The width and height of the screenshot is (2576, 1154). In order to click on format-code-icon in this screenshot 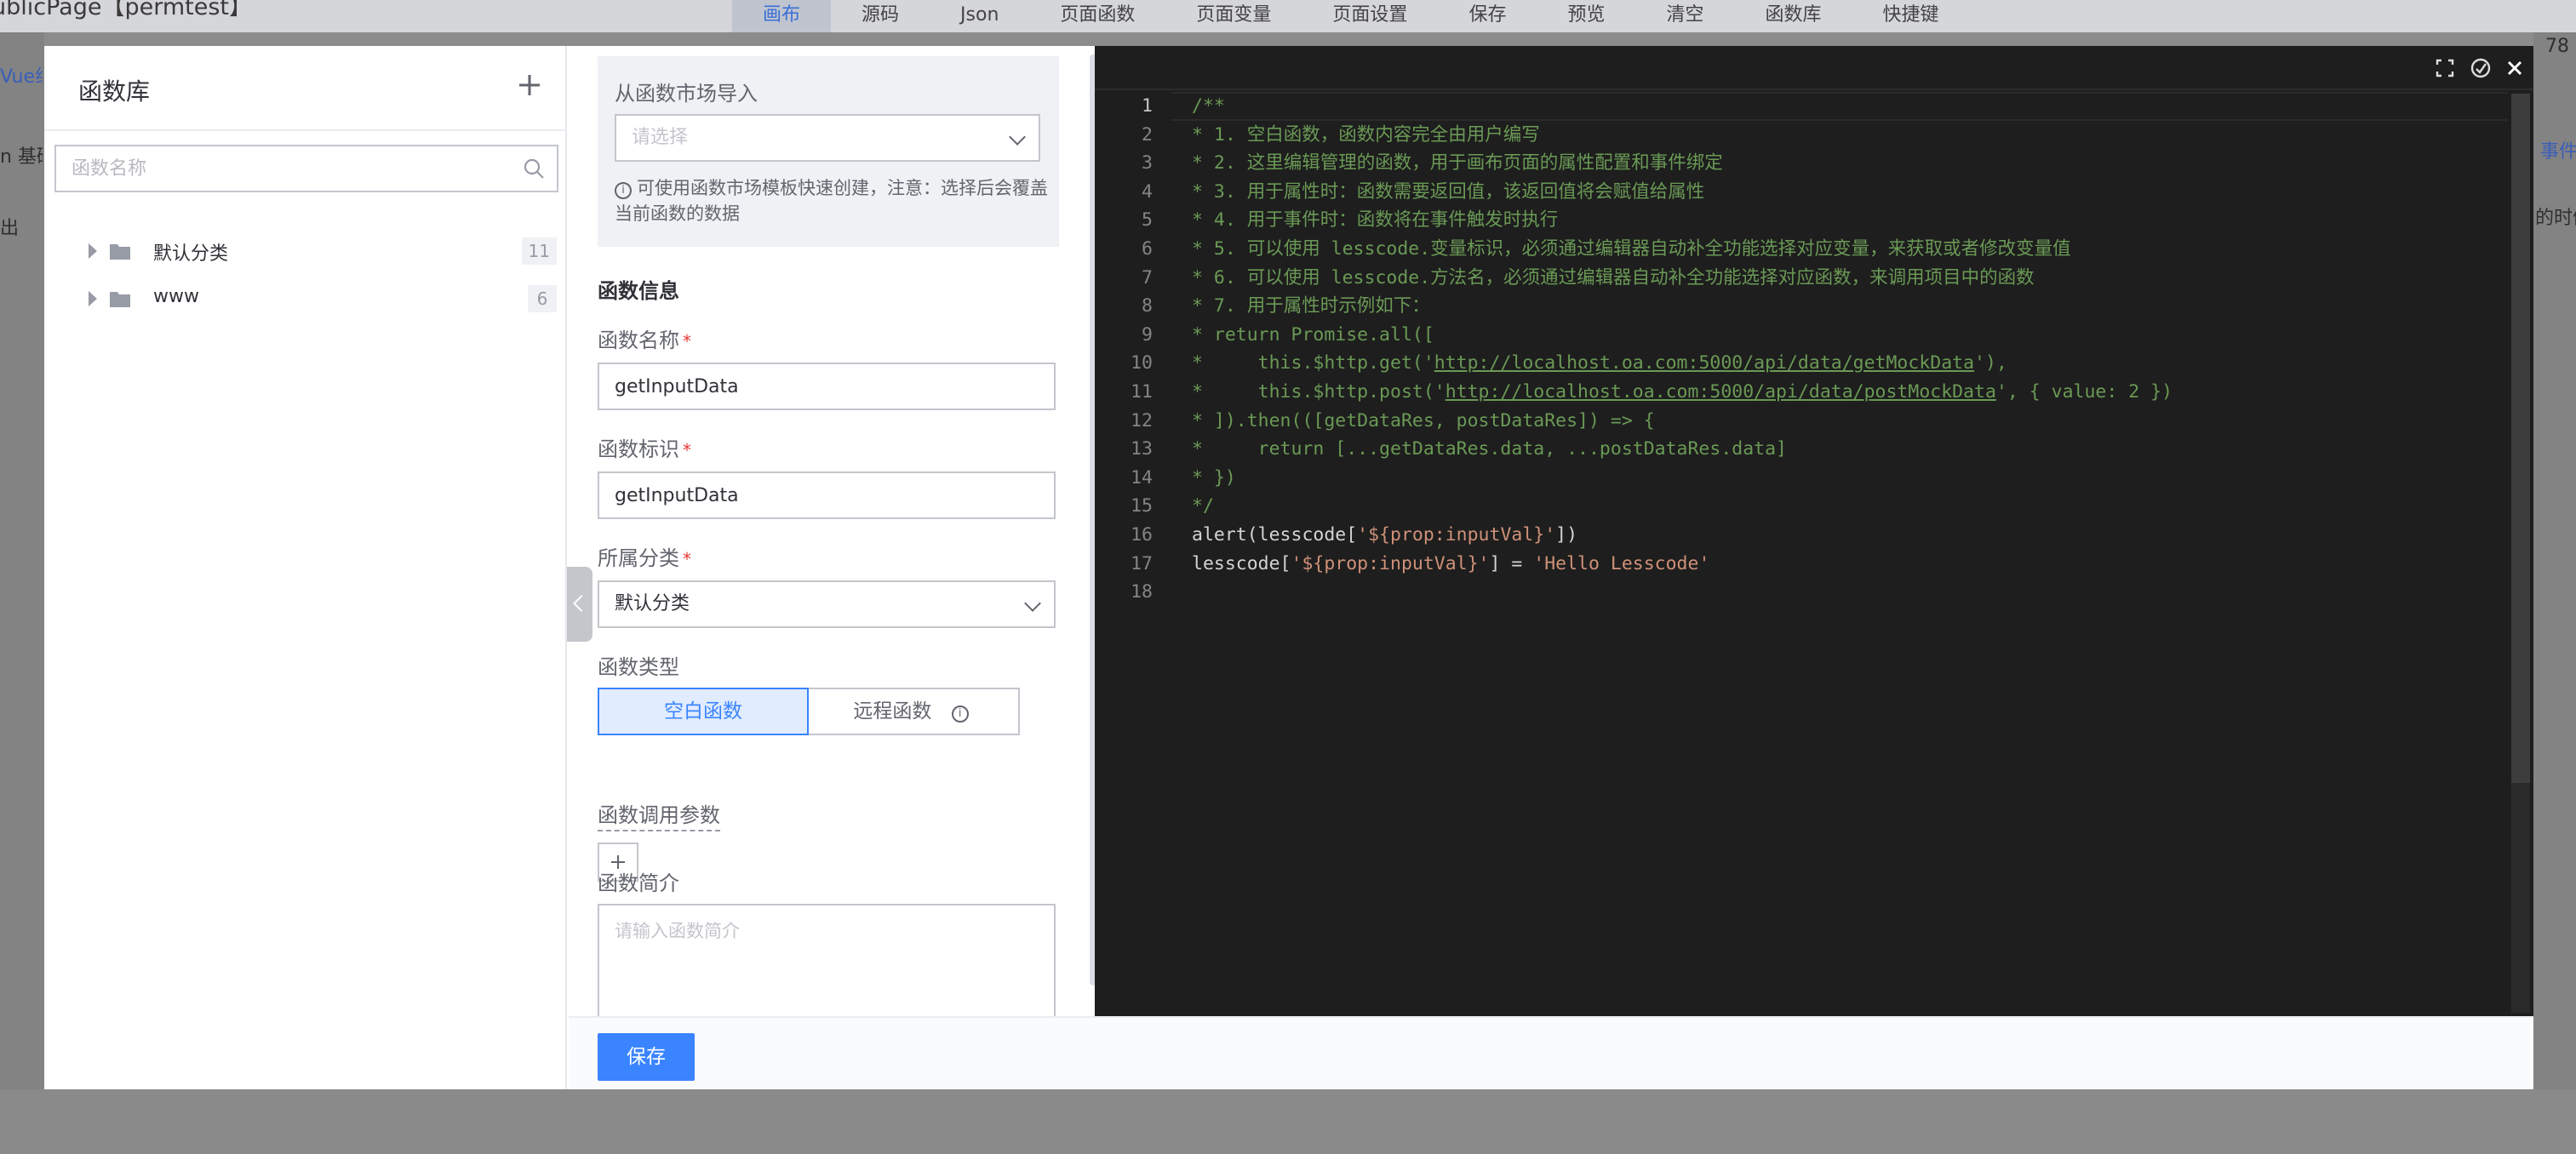, I will do `click(2481, 68)`.